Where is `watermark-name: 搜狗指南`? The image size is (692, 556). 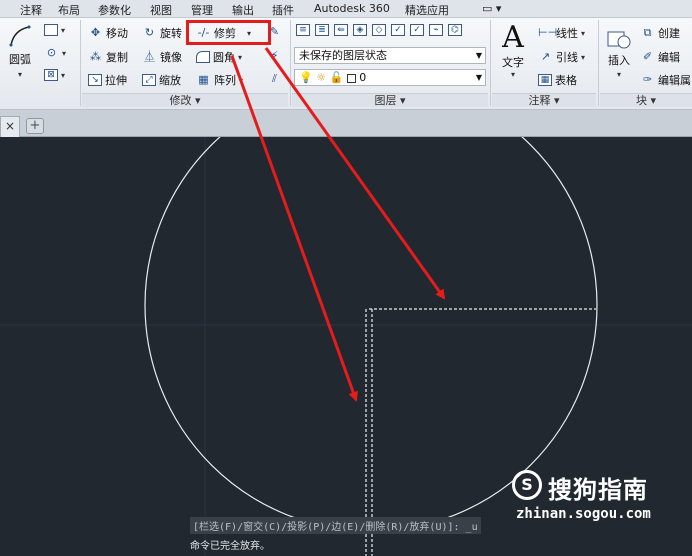 watermark-name: 搜狗指南 is located at coordinates (598, 490).